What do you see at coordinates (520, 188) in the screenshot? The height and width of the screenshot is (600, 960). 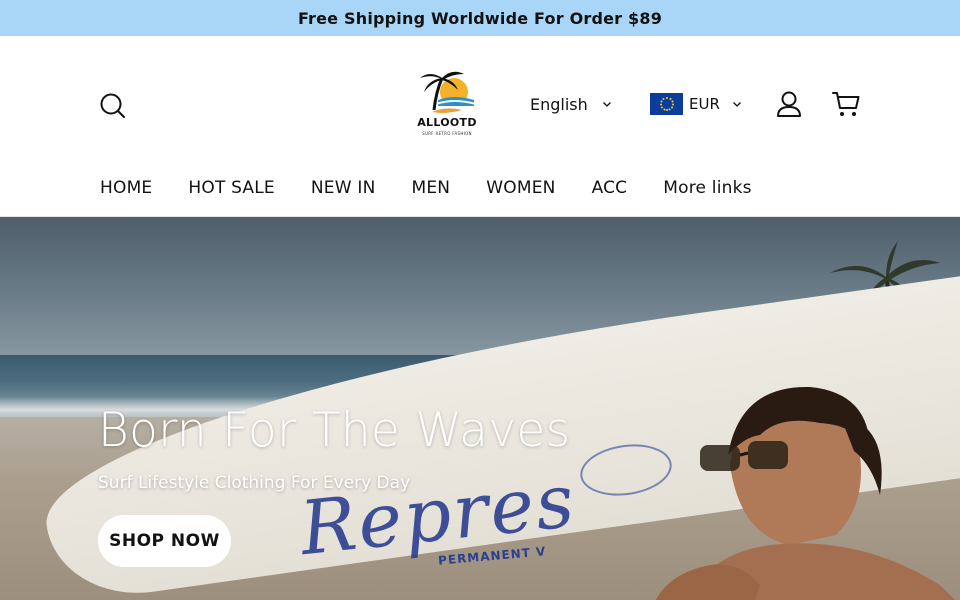 I see `nav-item-women: WOMEN` at bounding box center [520, 188].